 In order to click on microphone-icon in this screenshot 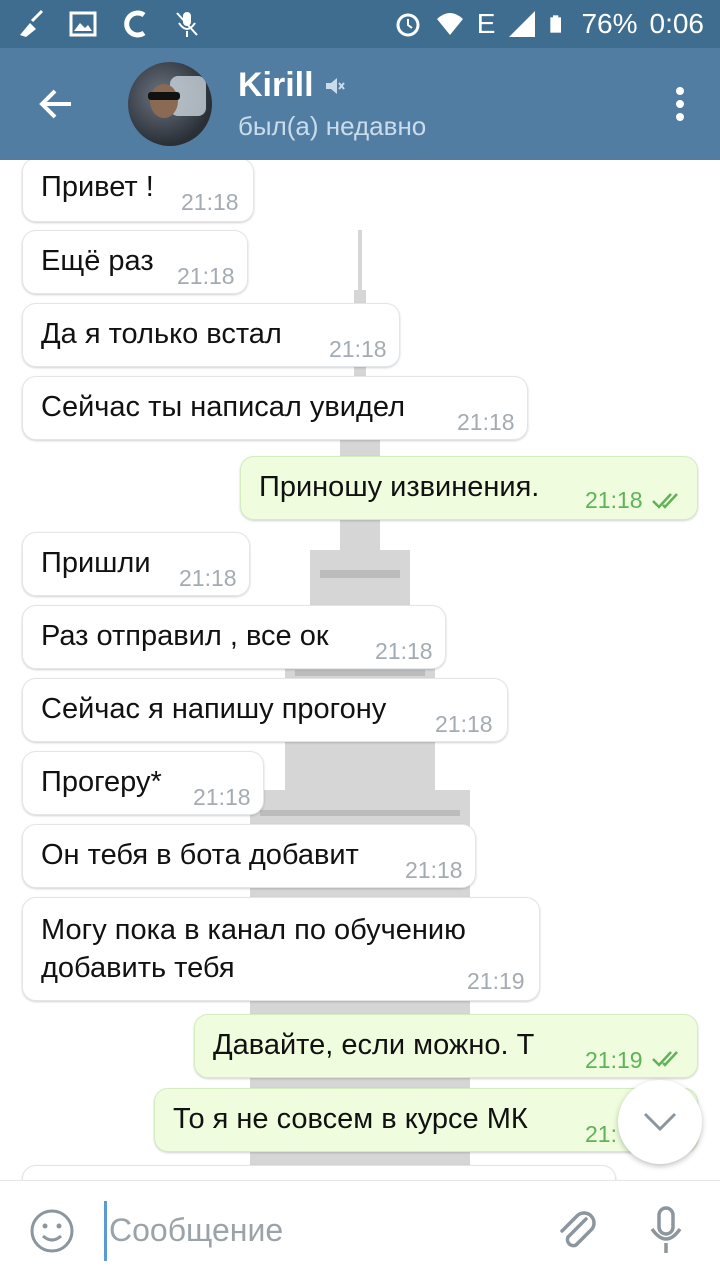, I will do `click(666, 1229)`.